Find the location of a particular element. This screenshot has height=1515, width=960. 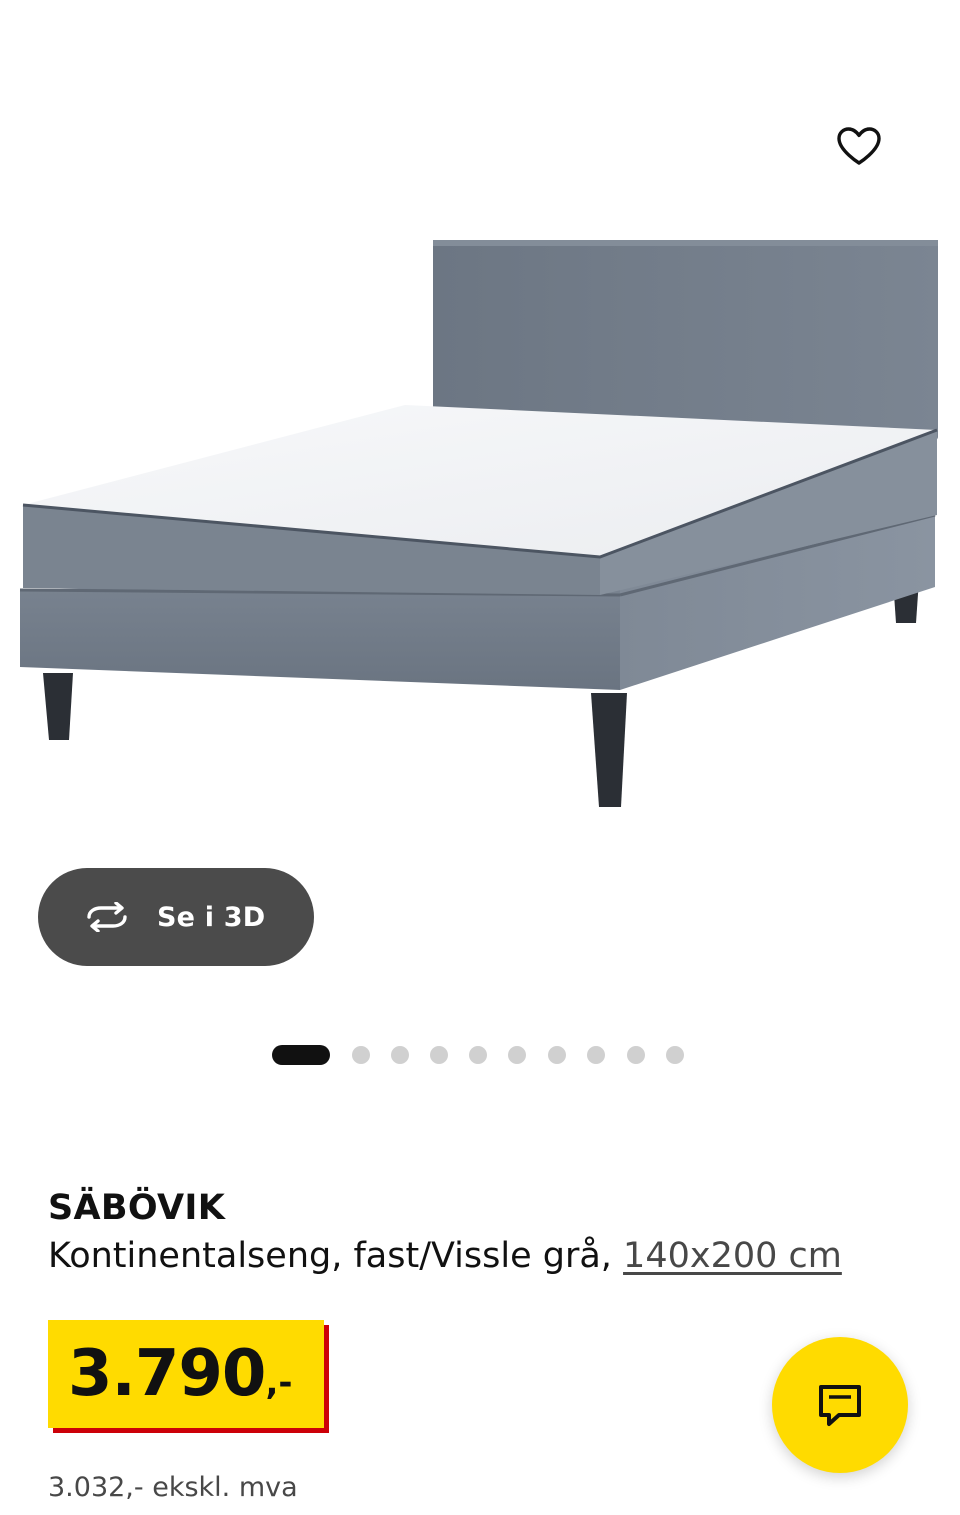

rotate-3d-icon is located at coordinates (107, 917).